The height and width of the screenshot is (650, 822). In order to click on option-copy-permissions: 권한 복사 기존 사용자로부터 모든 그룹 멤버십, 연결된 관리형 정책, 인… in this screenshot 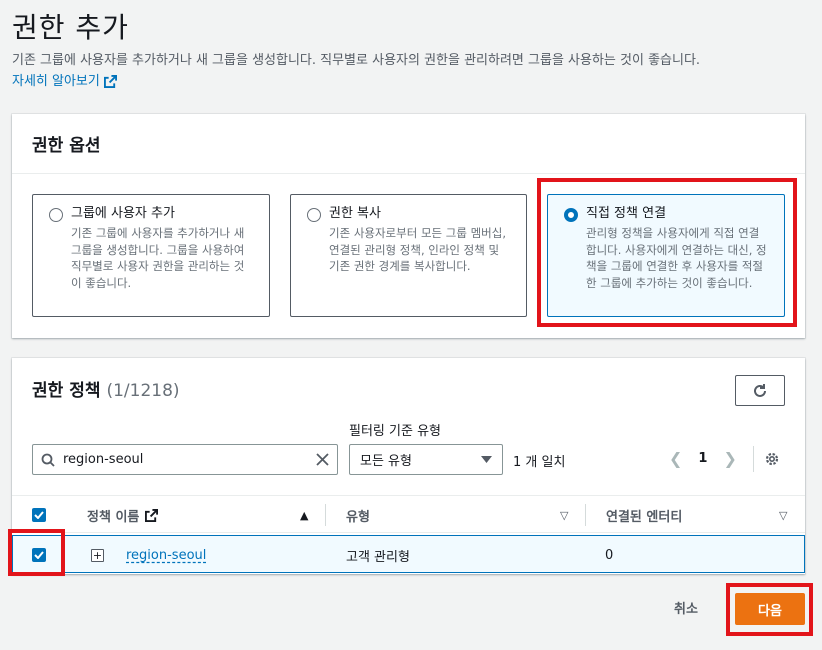, I will do `click(408, 255)`.